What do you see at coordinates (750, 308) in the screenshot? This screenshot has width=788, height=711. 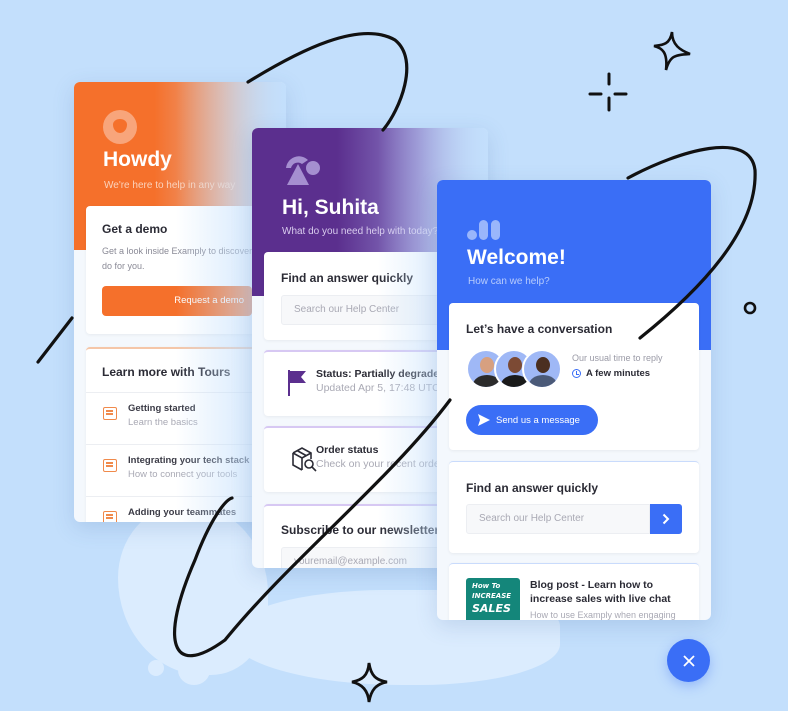 I see `small-circle-icon` at bounding box center [750, 308].